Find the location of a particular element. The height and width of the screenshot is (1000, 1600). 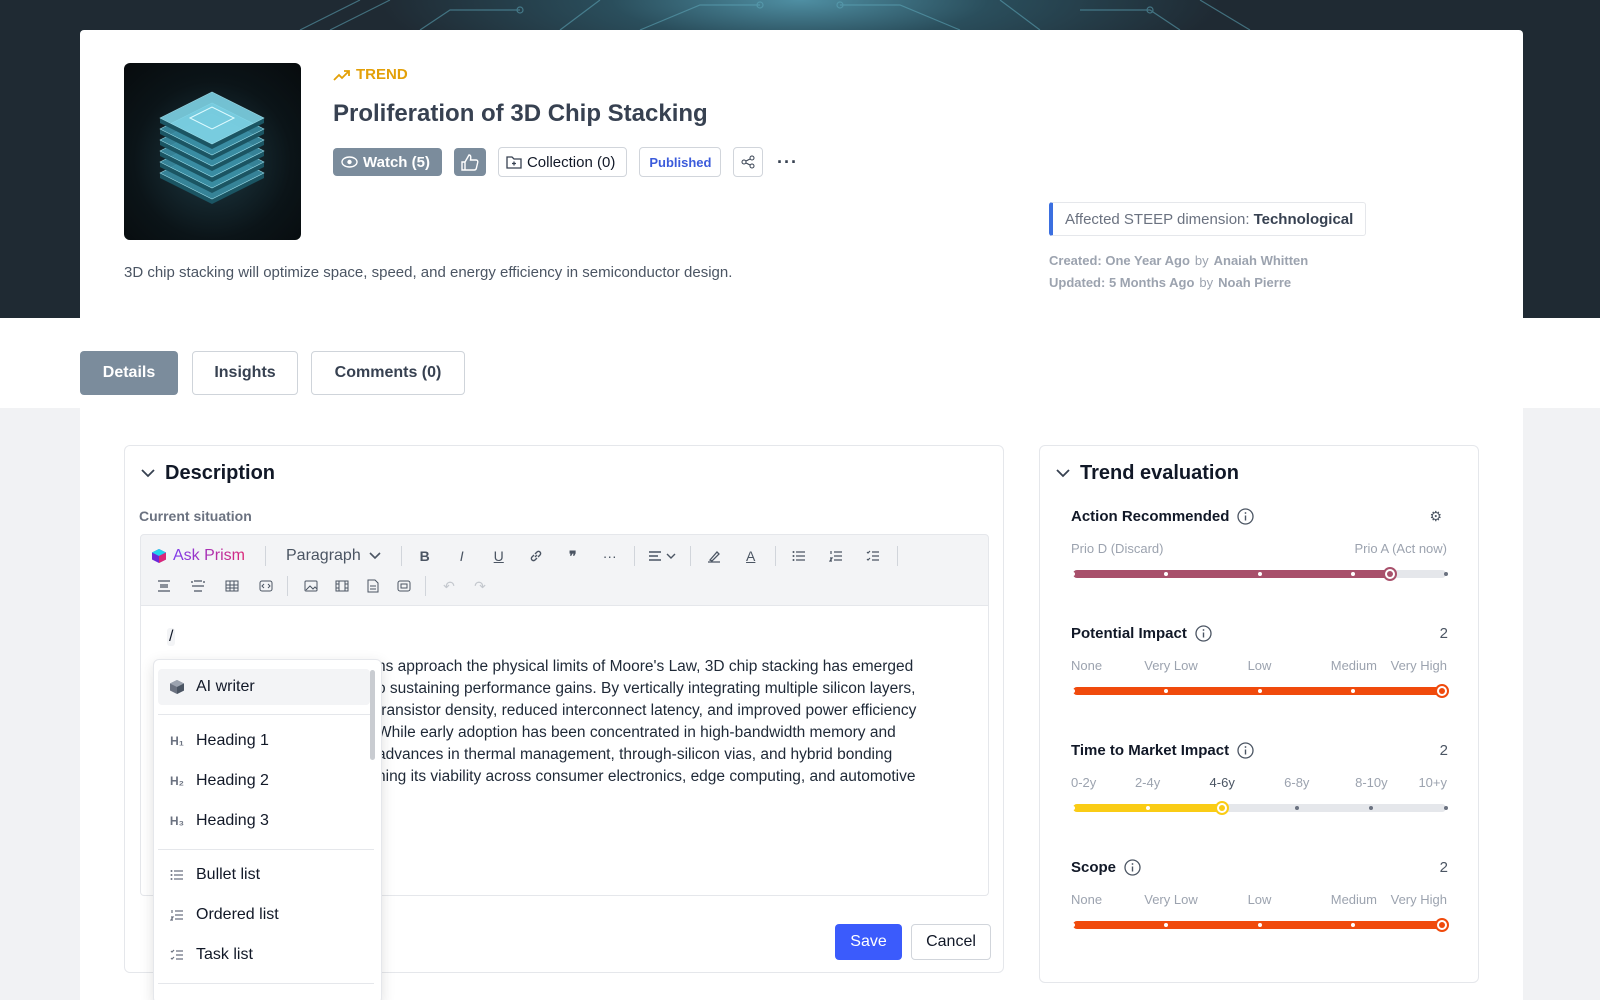

watch-button: Watch (5) is located at coordinates (387, 162).